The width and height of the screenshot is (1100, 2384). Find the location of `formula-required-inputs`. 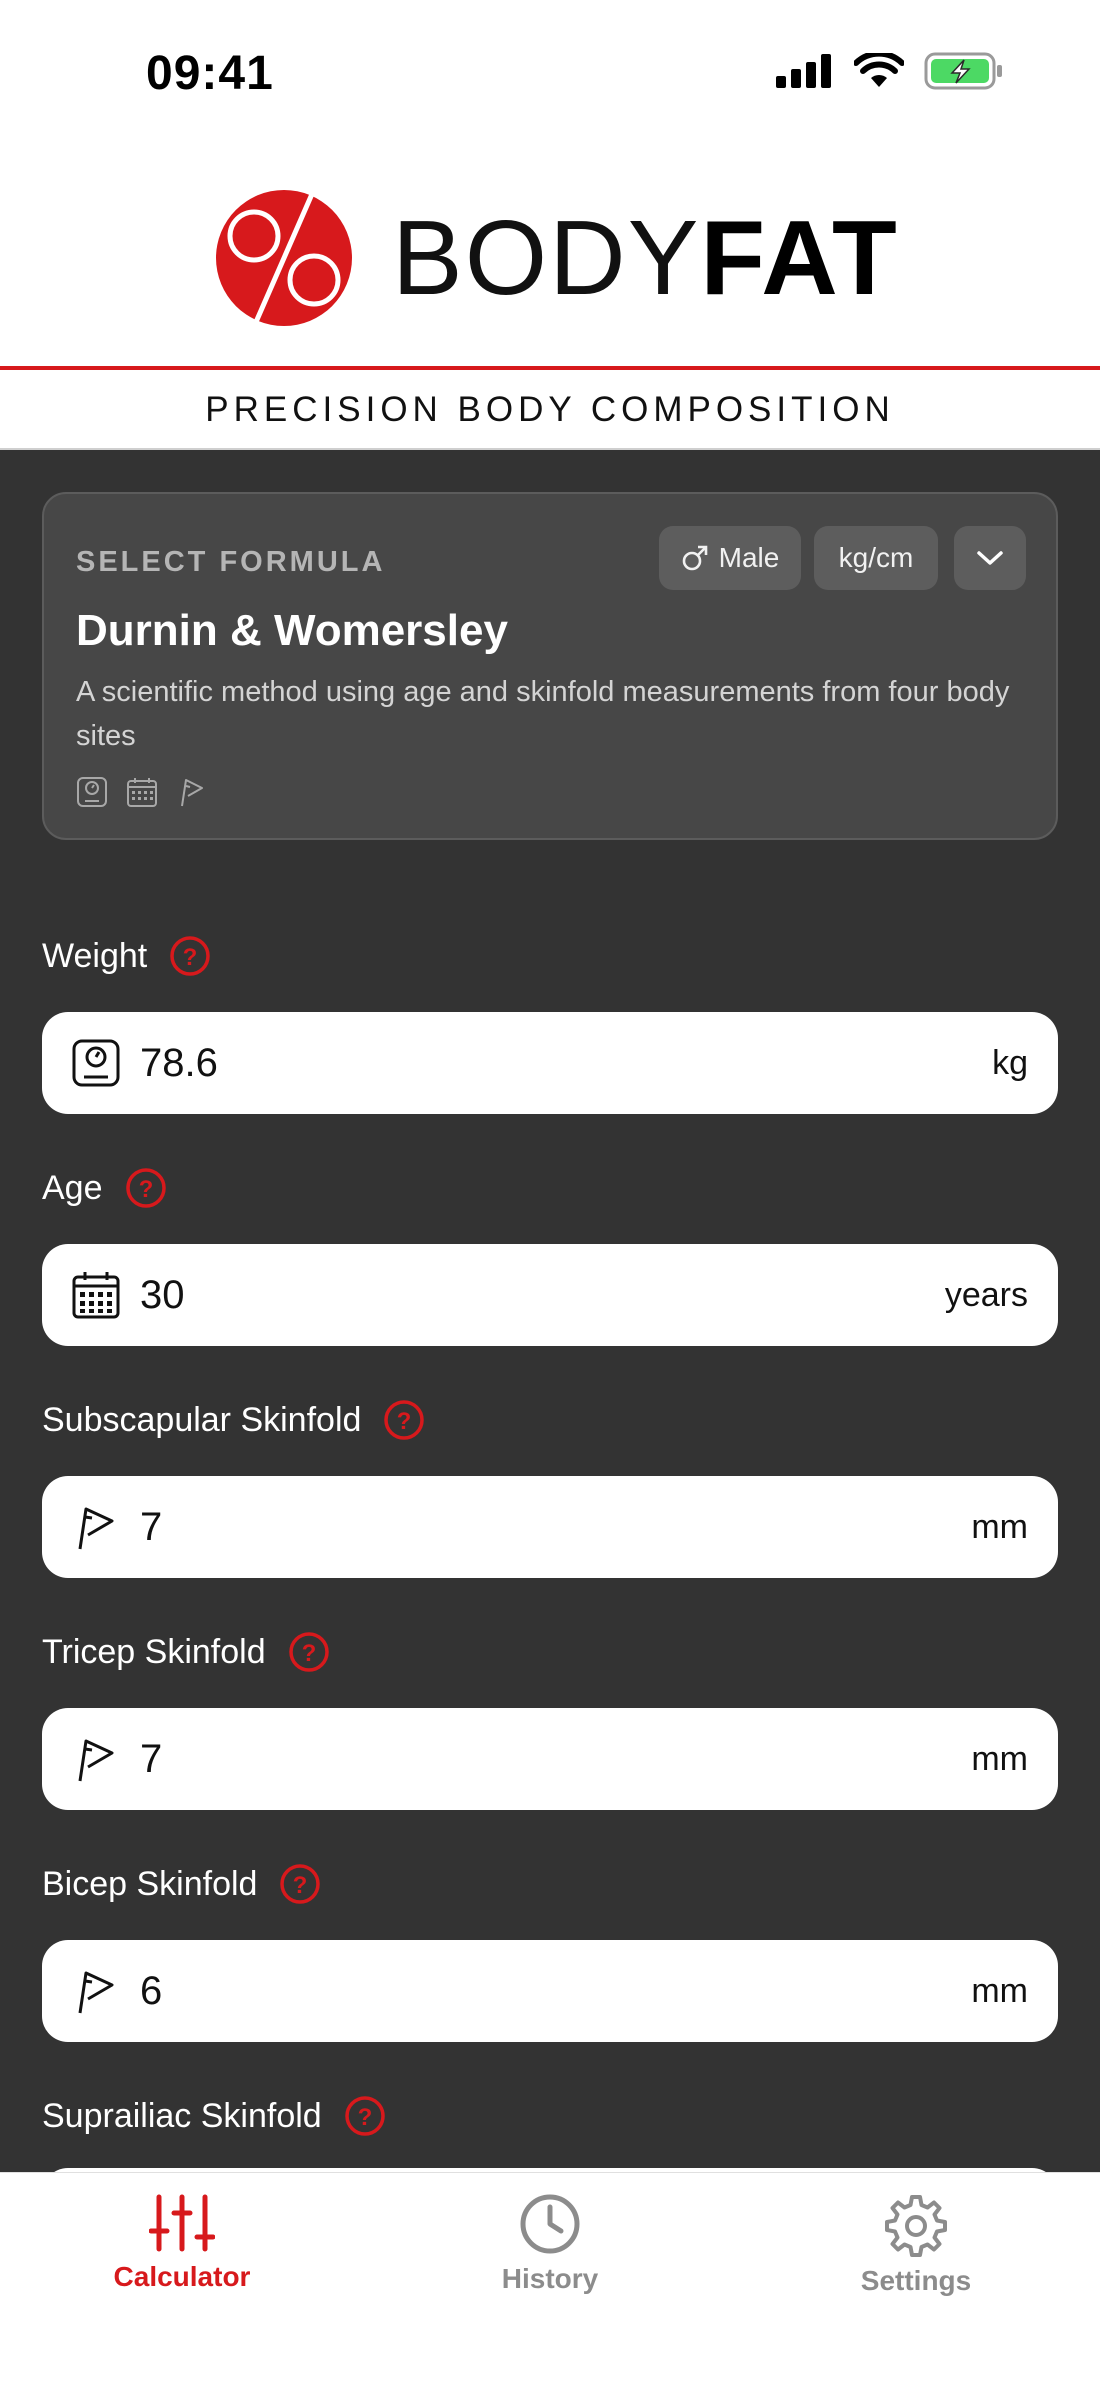

formula-required-inputs is located at coordinates (142, 792).